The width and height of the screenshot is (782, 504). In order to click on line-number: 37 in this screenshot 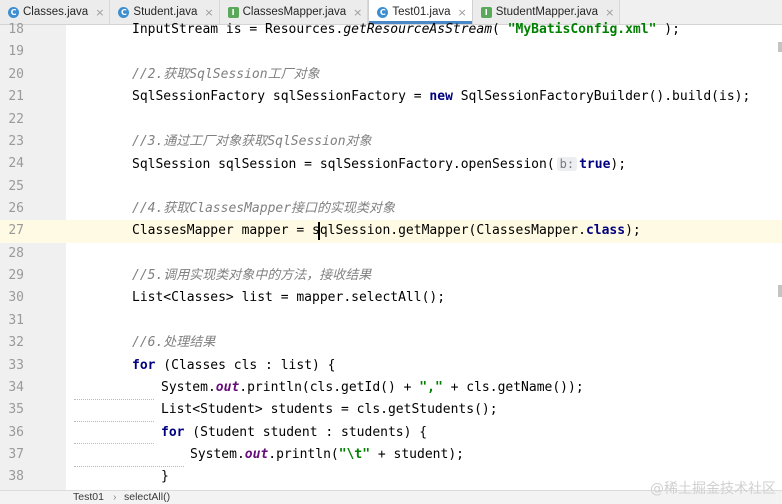, I will do `click(16, 454)`.